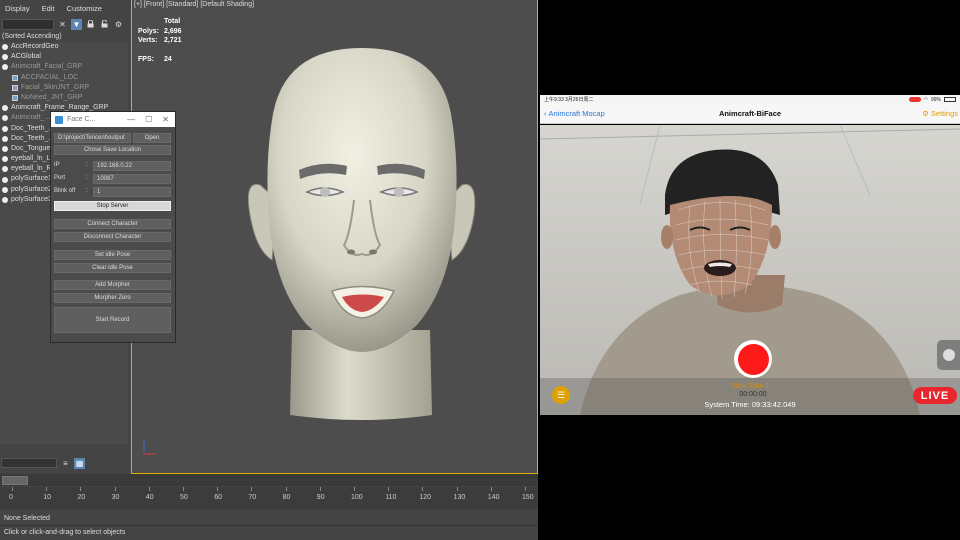 The height and width of the screenshot is (540, 960). Describe the element at coordinates (52, 97) in the screenshot. I see `scene-tree-label: NoNeed_JNT_GRP` at that location.